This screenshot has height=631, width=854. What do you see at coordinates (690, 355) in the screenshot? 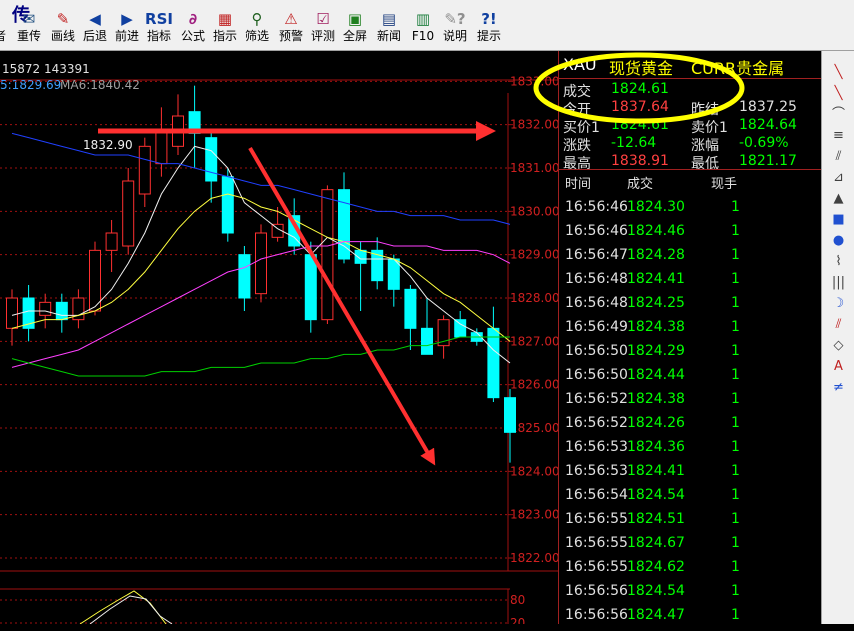
I see `tick-row: 16:56:50 1824.29 1` at bounding box center [690, 355].